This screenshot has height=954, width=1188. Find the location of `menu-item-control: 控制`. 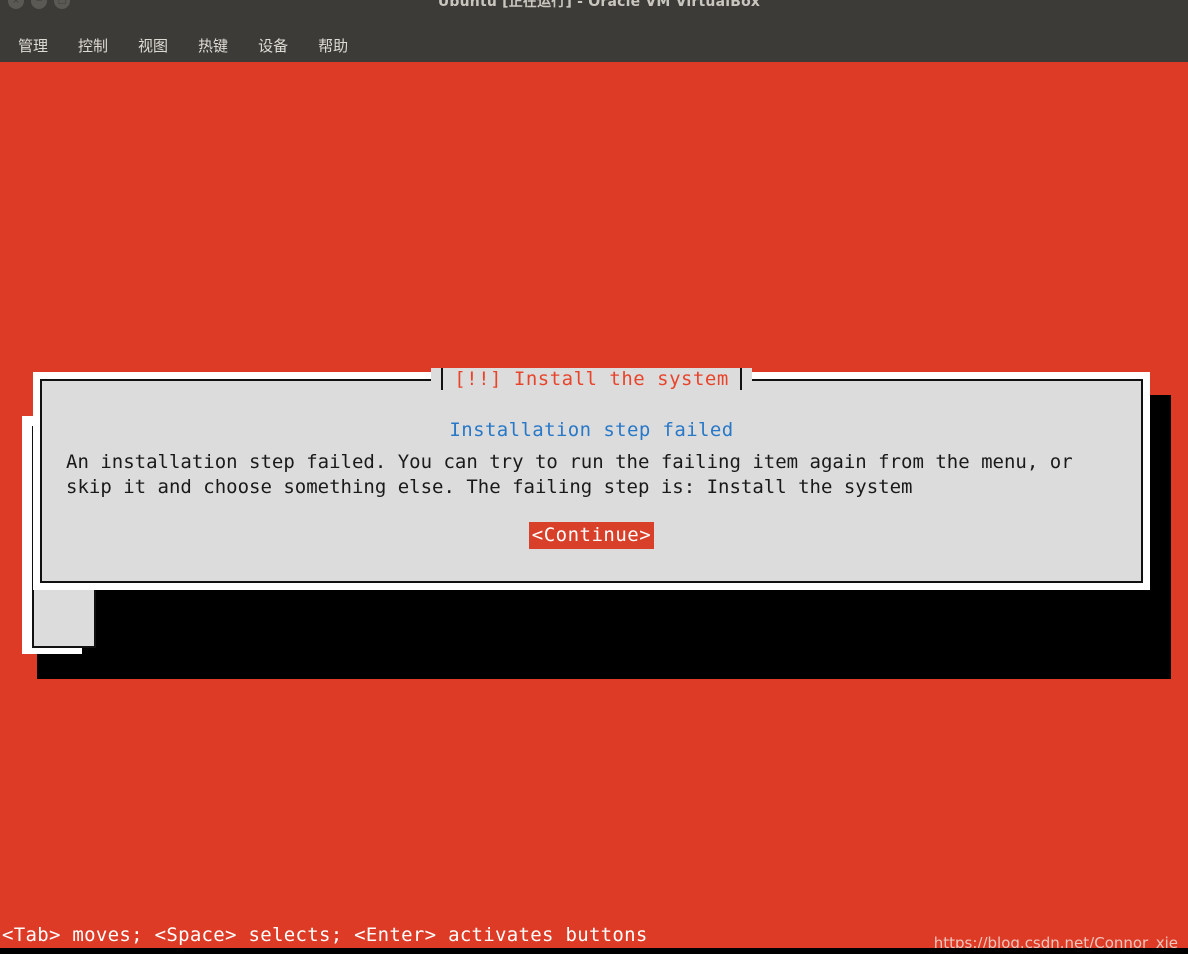

menu-item-control: 控制 is located at coordinates (93, 45).